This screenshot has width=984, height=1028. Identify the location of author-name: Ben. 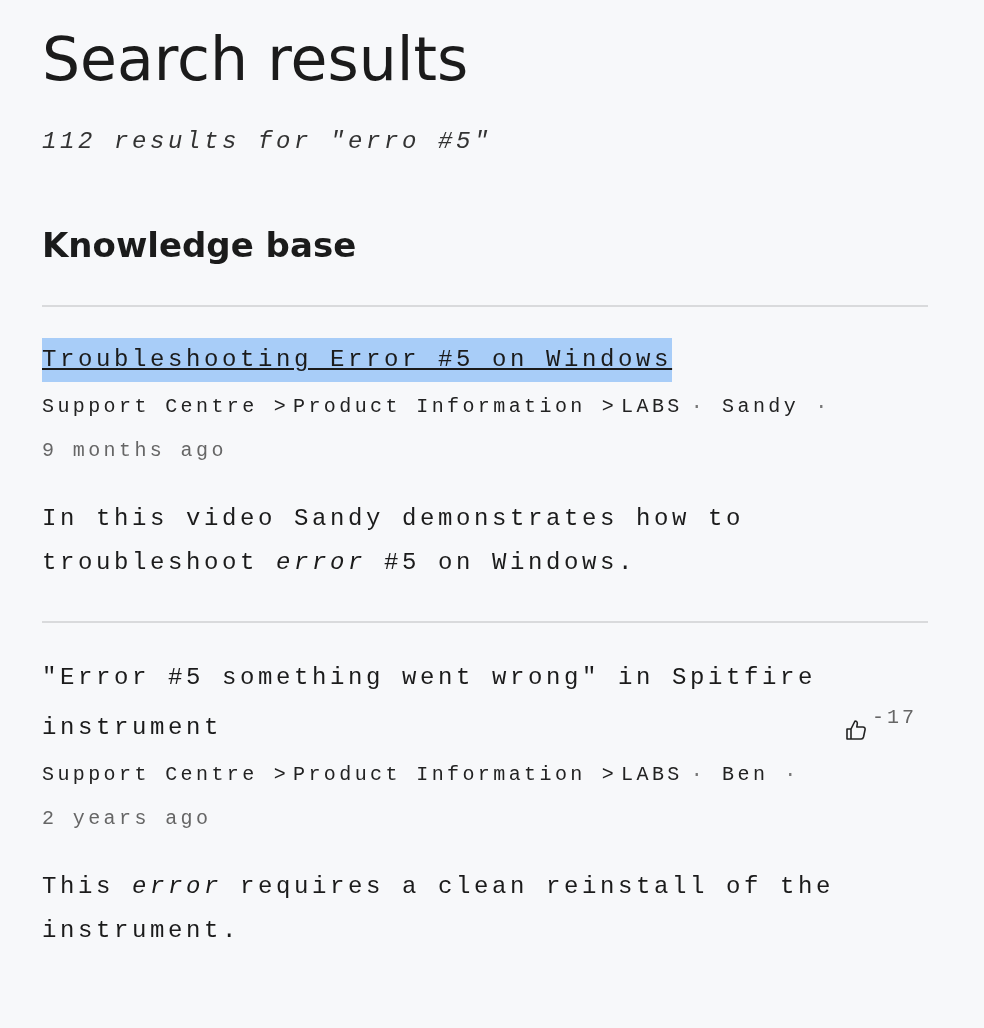
(745, 775).